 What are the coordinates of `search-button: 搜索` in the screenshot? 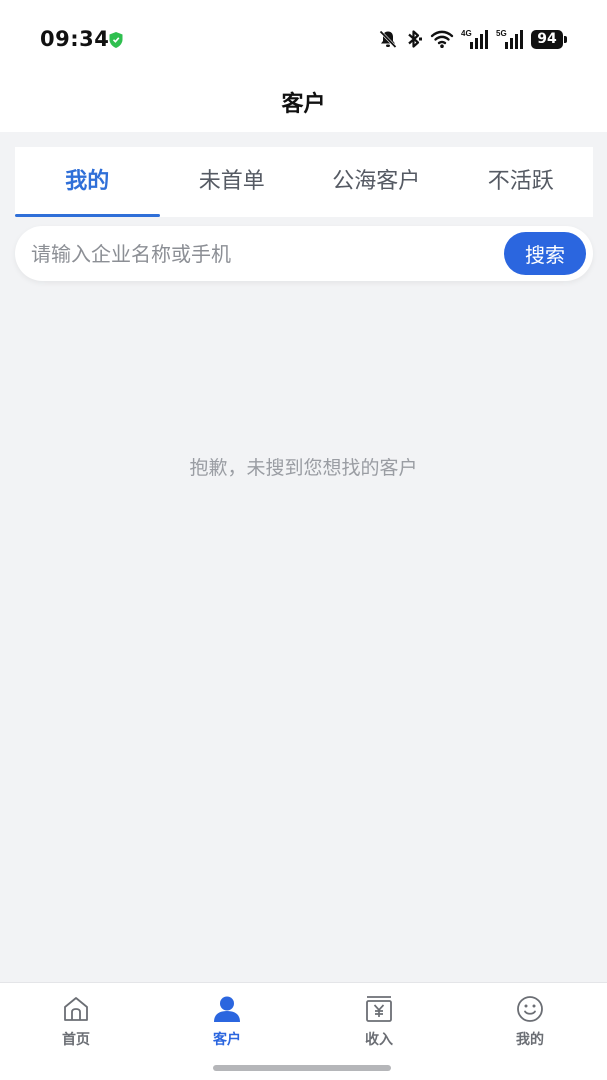 It's located at (545, 253).